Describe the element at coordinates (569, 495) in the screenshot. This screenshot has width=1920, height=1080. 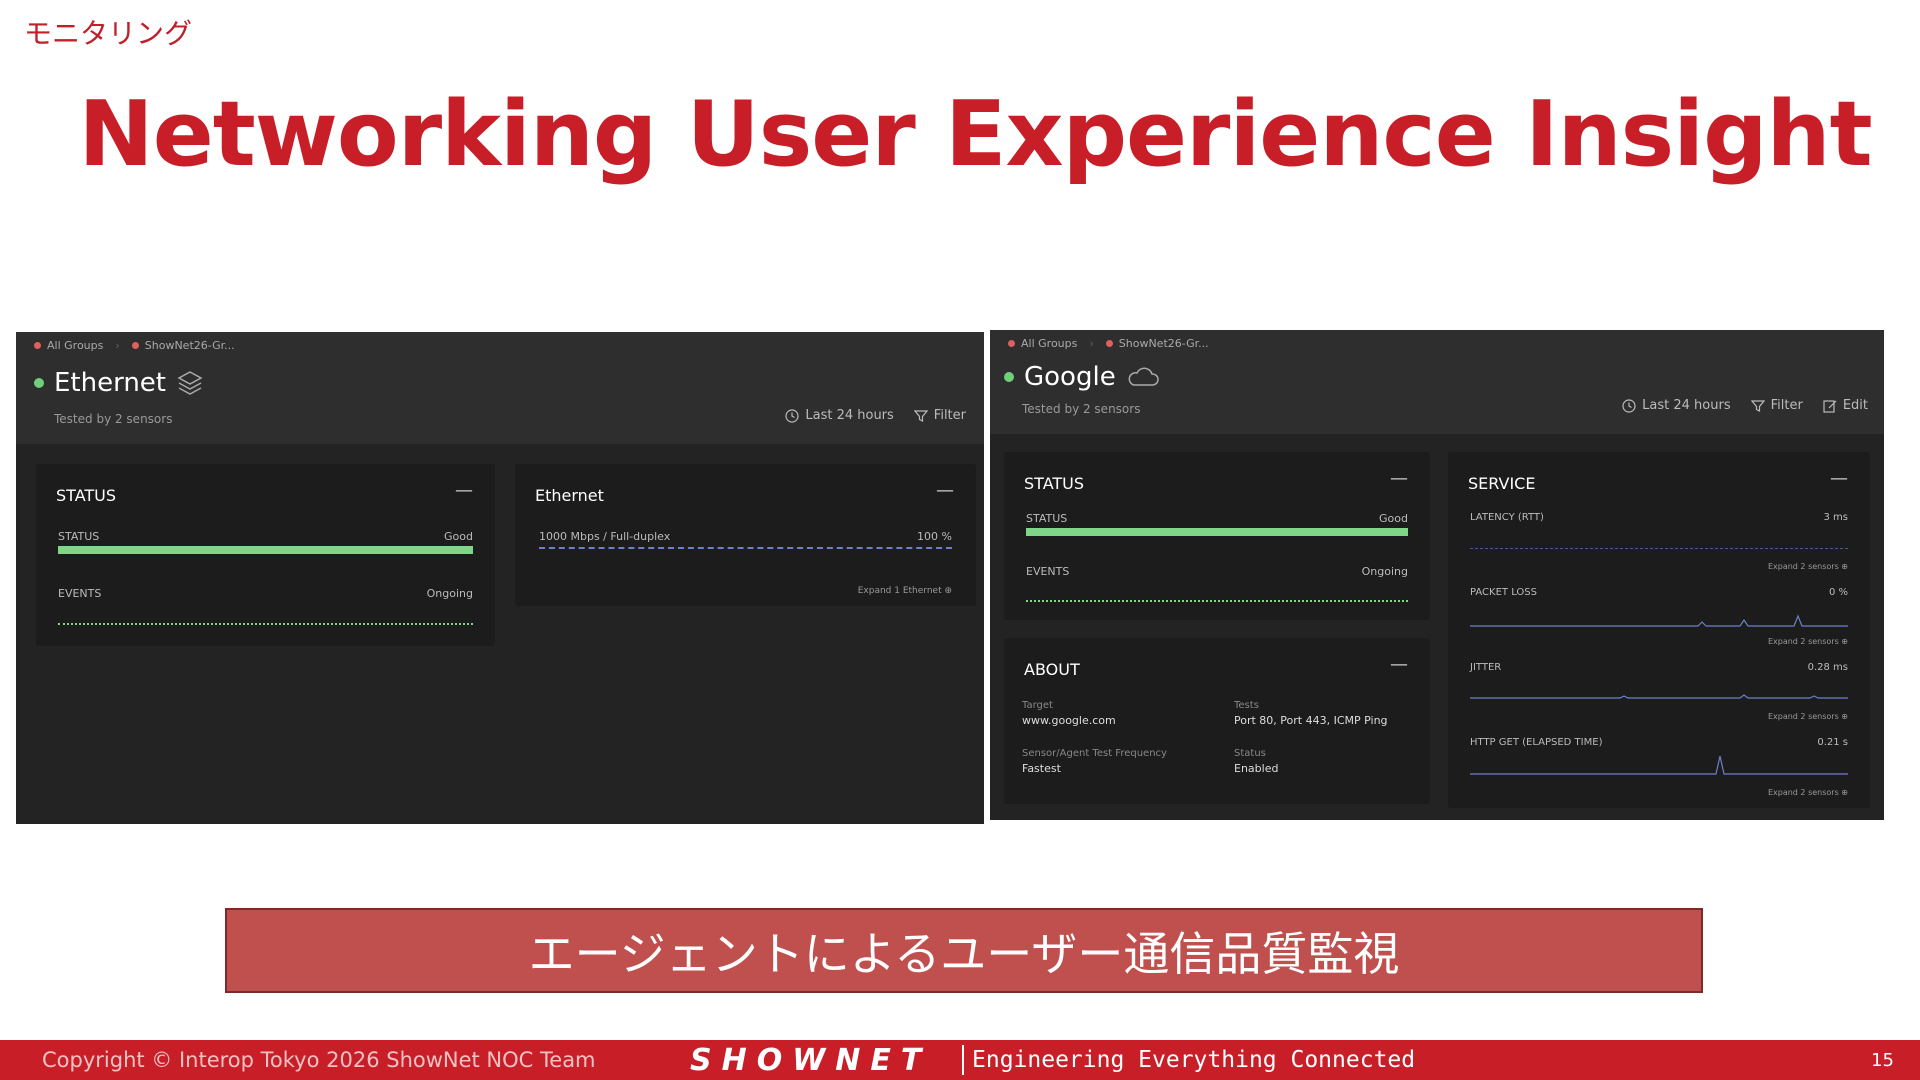
I see `ethernet-card-title: Ethernet` at that location.